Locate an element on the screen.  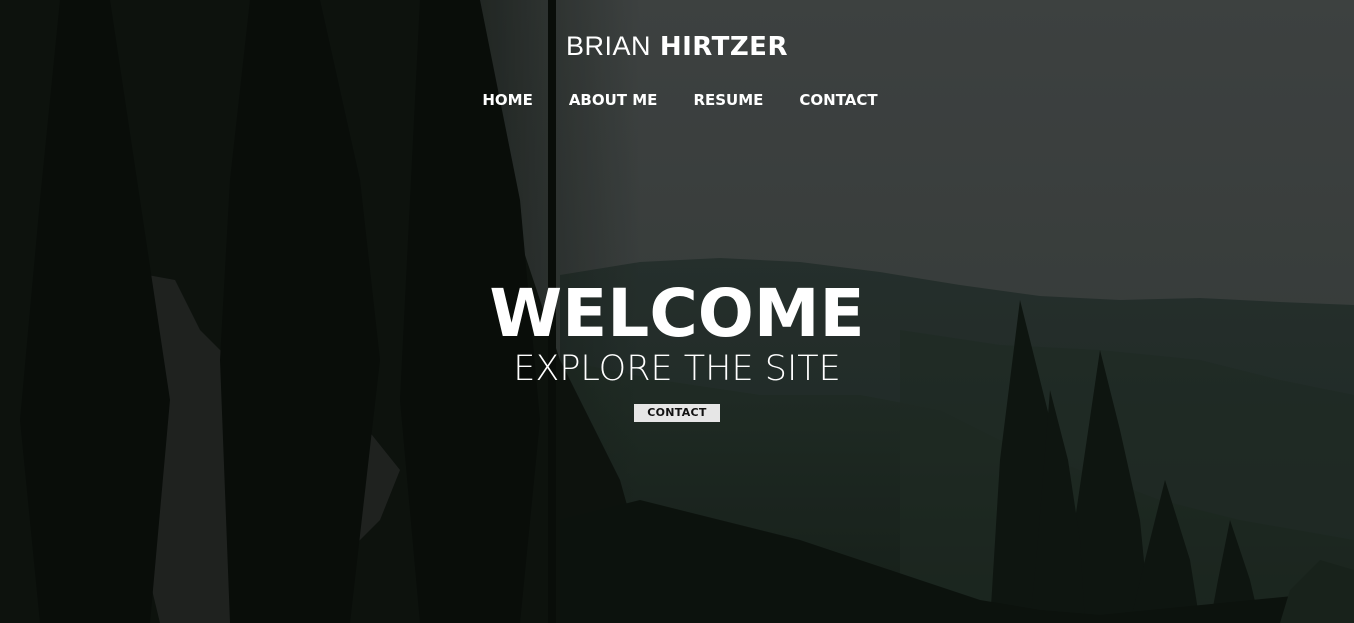
cta-container: CONTACT is located at coordinates (677, 412).